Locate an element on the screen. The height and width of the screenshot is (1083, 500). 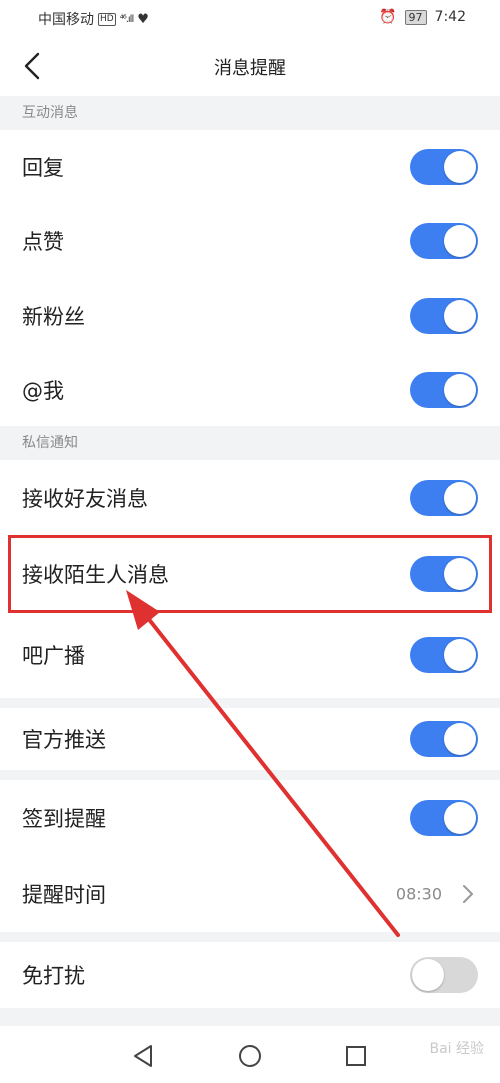
setting-row-friend-messages: 接收好友消息 is located at coordinates (250, 498).